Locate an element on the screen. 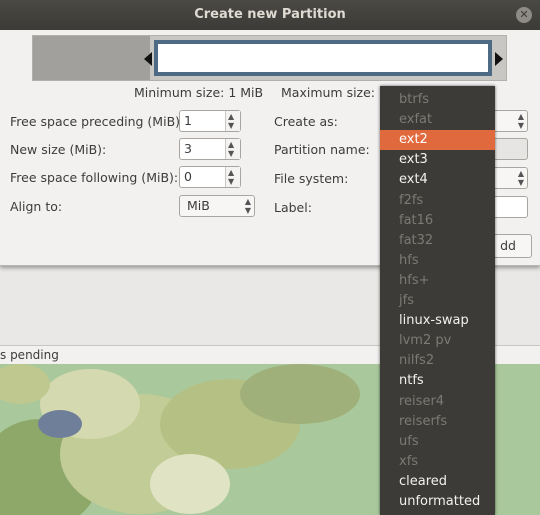 Image resolution: width=540 pixels, height=515 pixels. menu-item-hfs-: hfs+ is located at coordinates (414, 280).